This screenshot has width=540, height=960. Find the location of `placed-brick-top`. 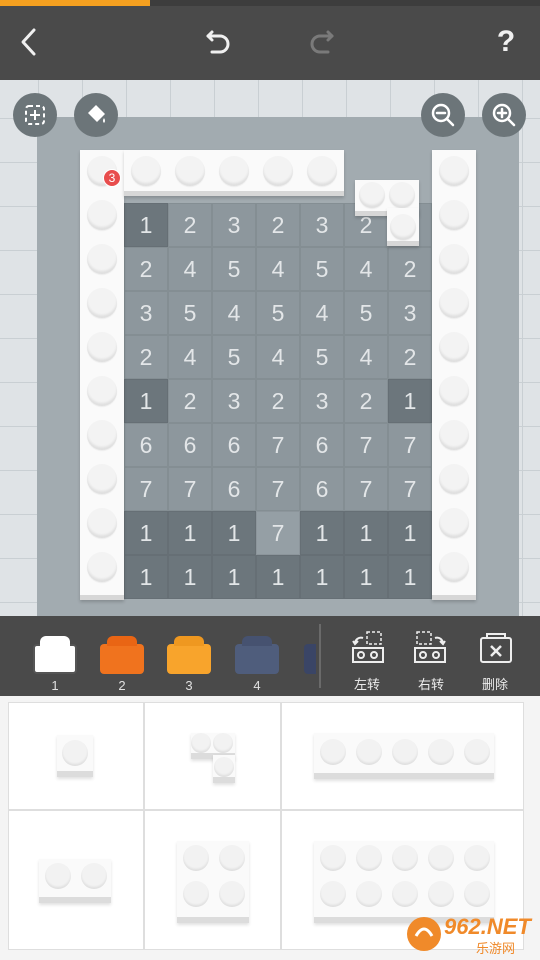

placed-brick-top is located at coordinates (234, 173).